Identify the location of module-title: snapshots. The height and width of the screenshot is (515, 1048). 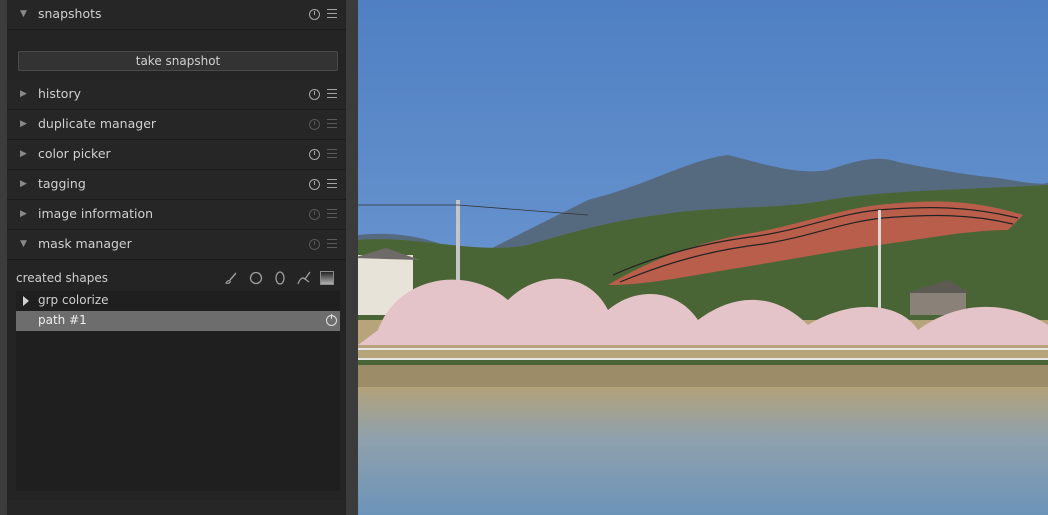
(70, 13).